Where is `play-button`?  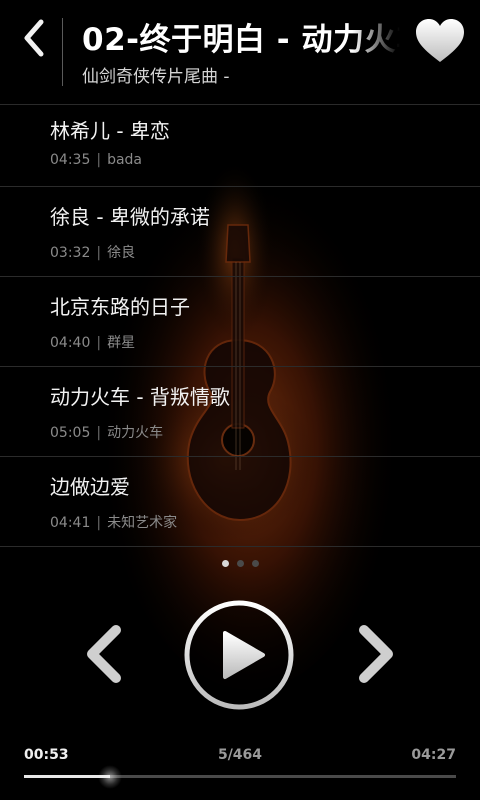 play-button is located at coordinates (239, 655).